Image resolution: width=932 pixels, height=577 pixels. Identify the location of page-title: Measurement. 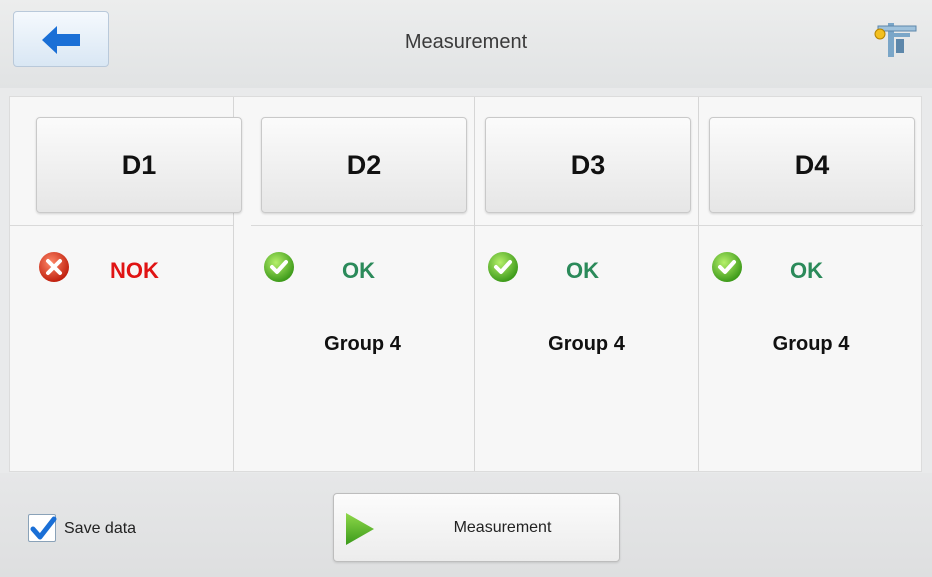
(466, 42).